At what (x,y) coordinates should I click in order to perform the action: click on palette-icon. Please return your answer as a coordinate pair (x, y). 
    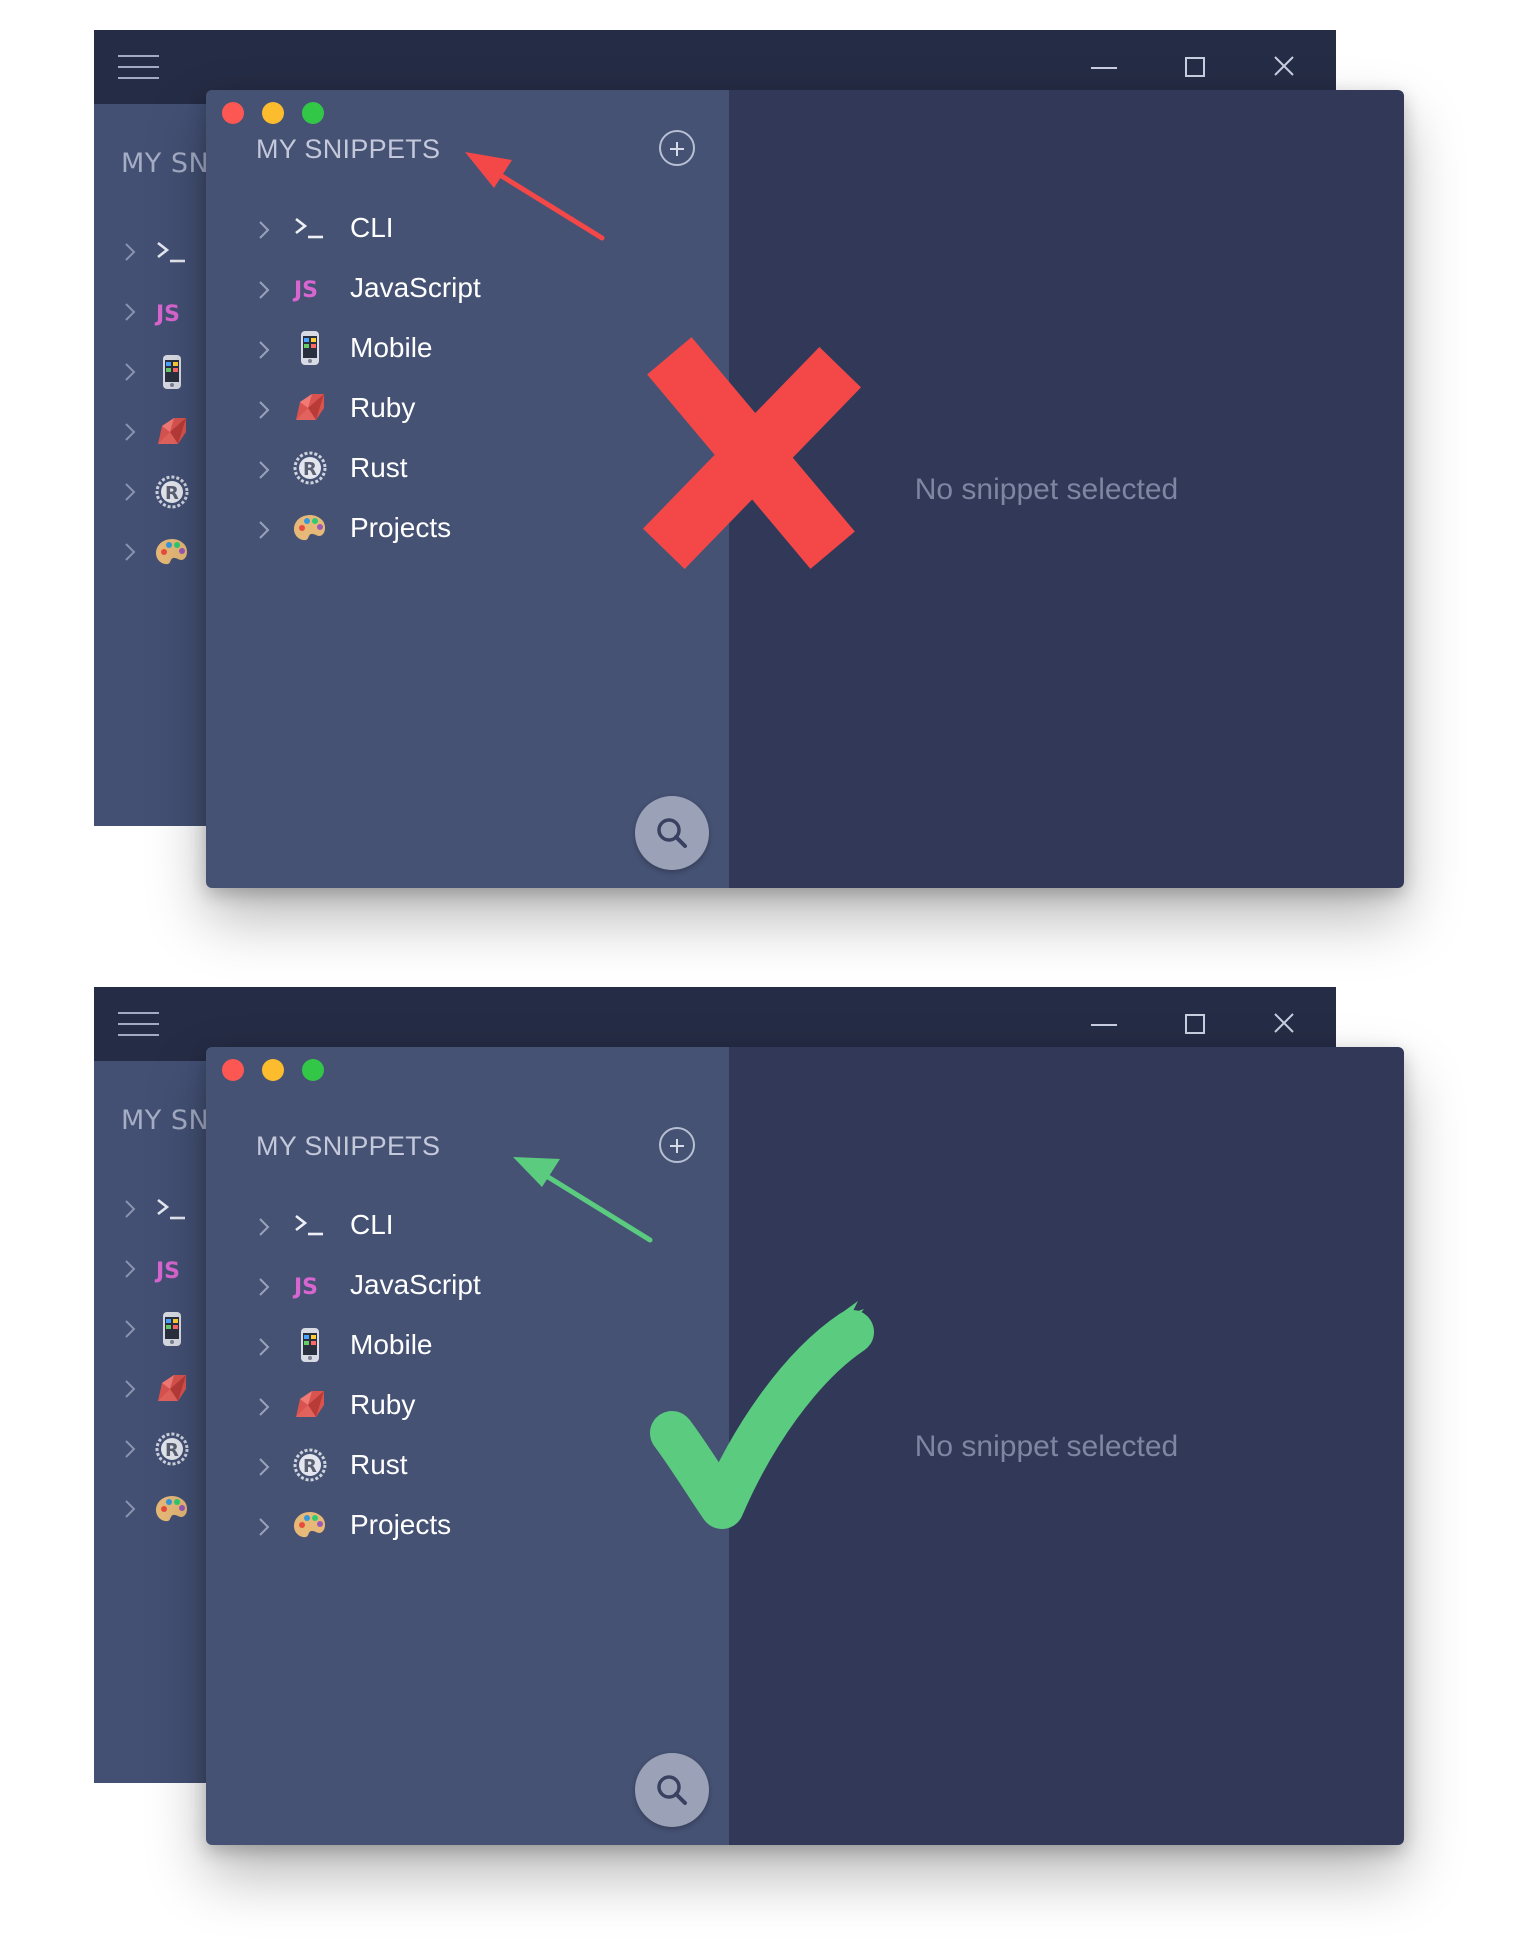
    Looking at the image, I should click on (171, 552).